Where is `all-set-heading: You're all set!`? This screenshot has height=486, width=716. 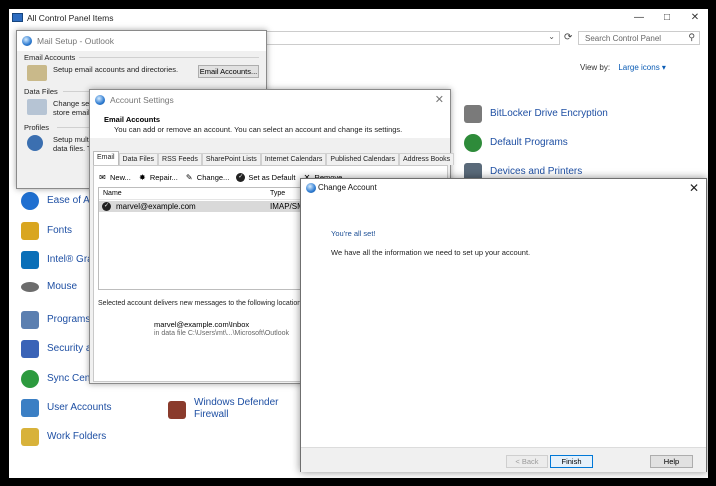
all-set-heading: You're all set! is located at coordinates (353, 233).